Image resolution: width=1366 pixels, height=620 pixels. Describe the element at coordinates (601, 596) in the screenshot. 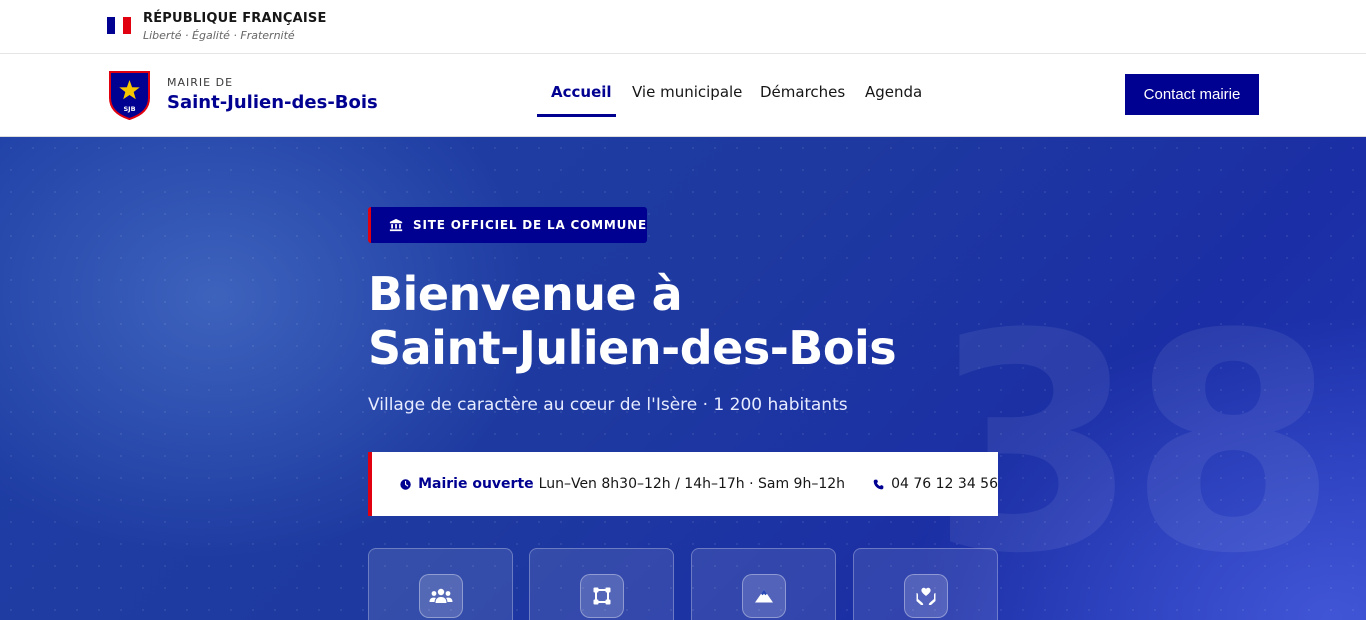

I see `vector-square-icon` at that location.